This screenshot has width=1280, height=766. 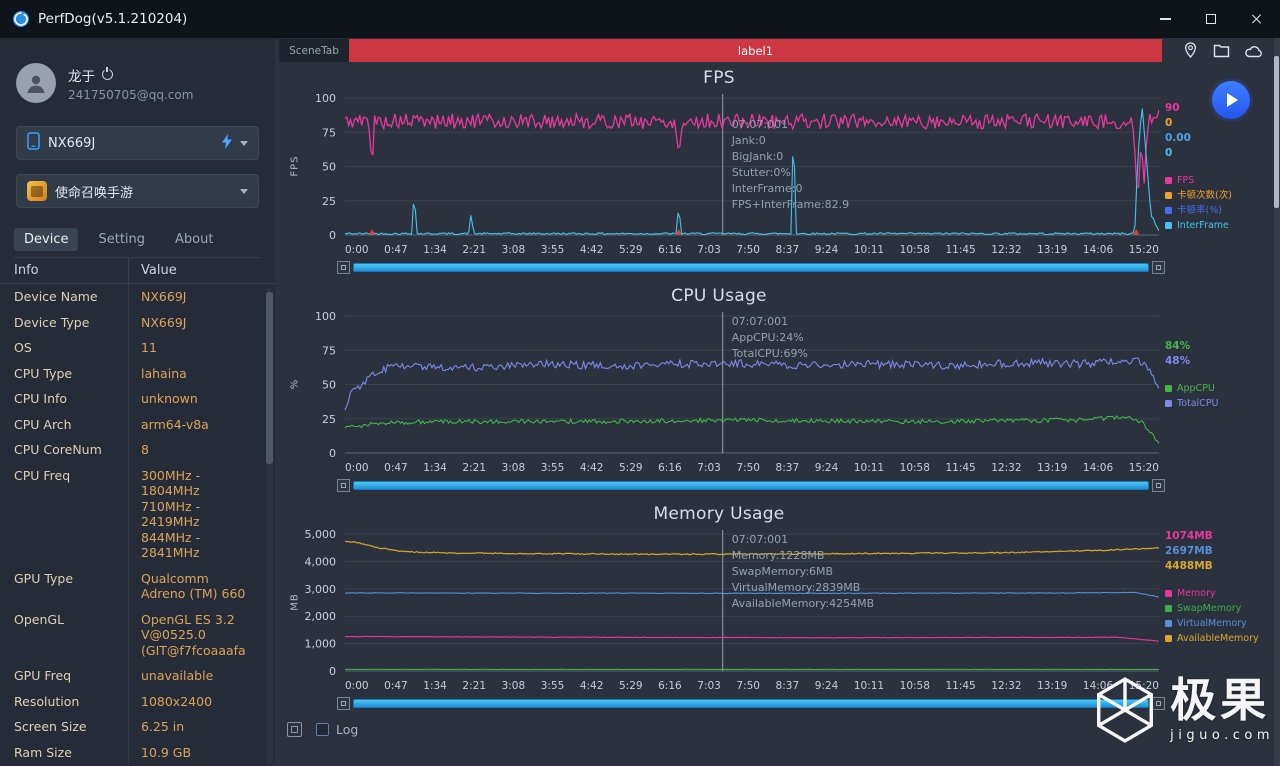 I want to click on sidebar-scrollbar, so click(x=269, y=378).